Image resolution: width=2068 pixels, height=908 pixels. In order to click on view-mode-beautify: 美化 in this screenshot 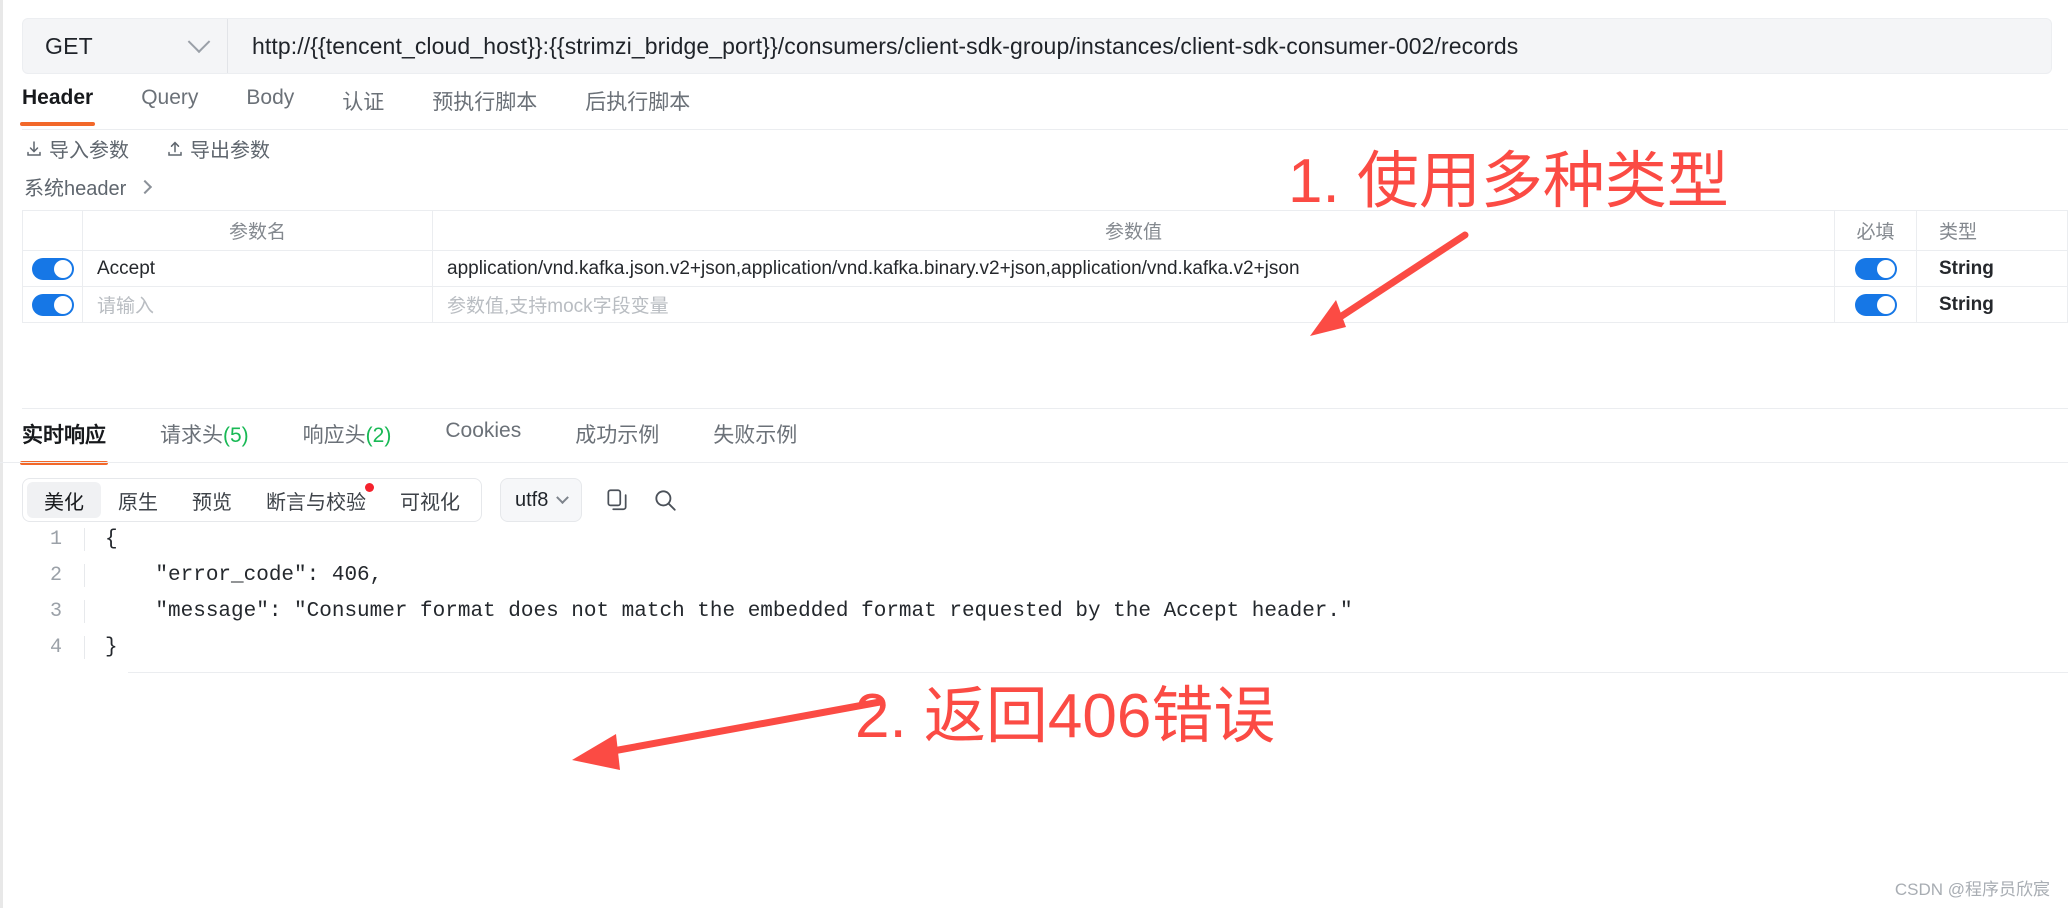, I will do `click(64, 500)`.